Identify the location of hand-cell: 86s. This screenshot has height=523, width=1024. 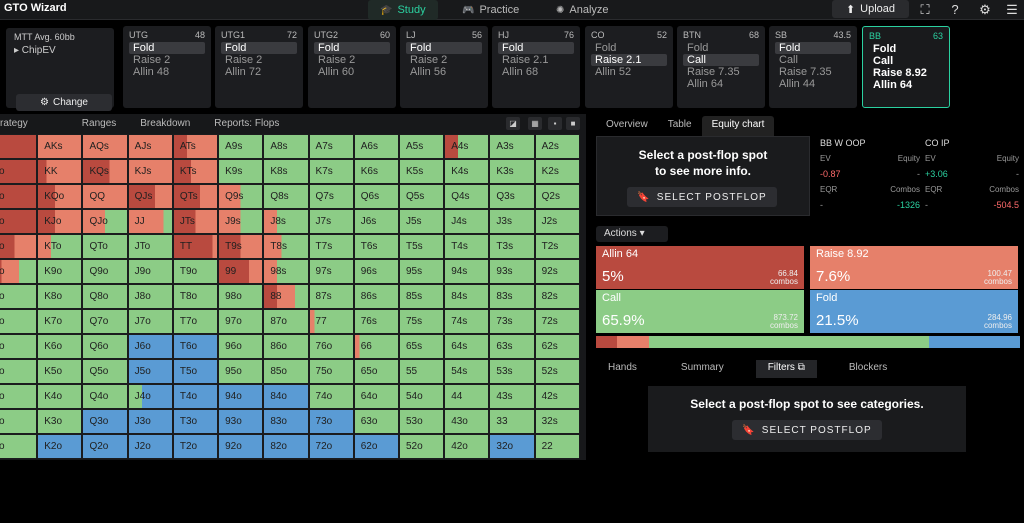
(376, 296).